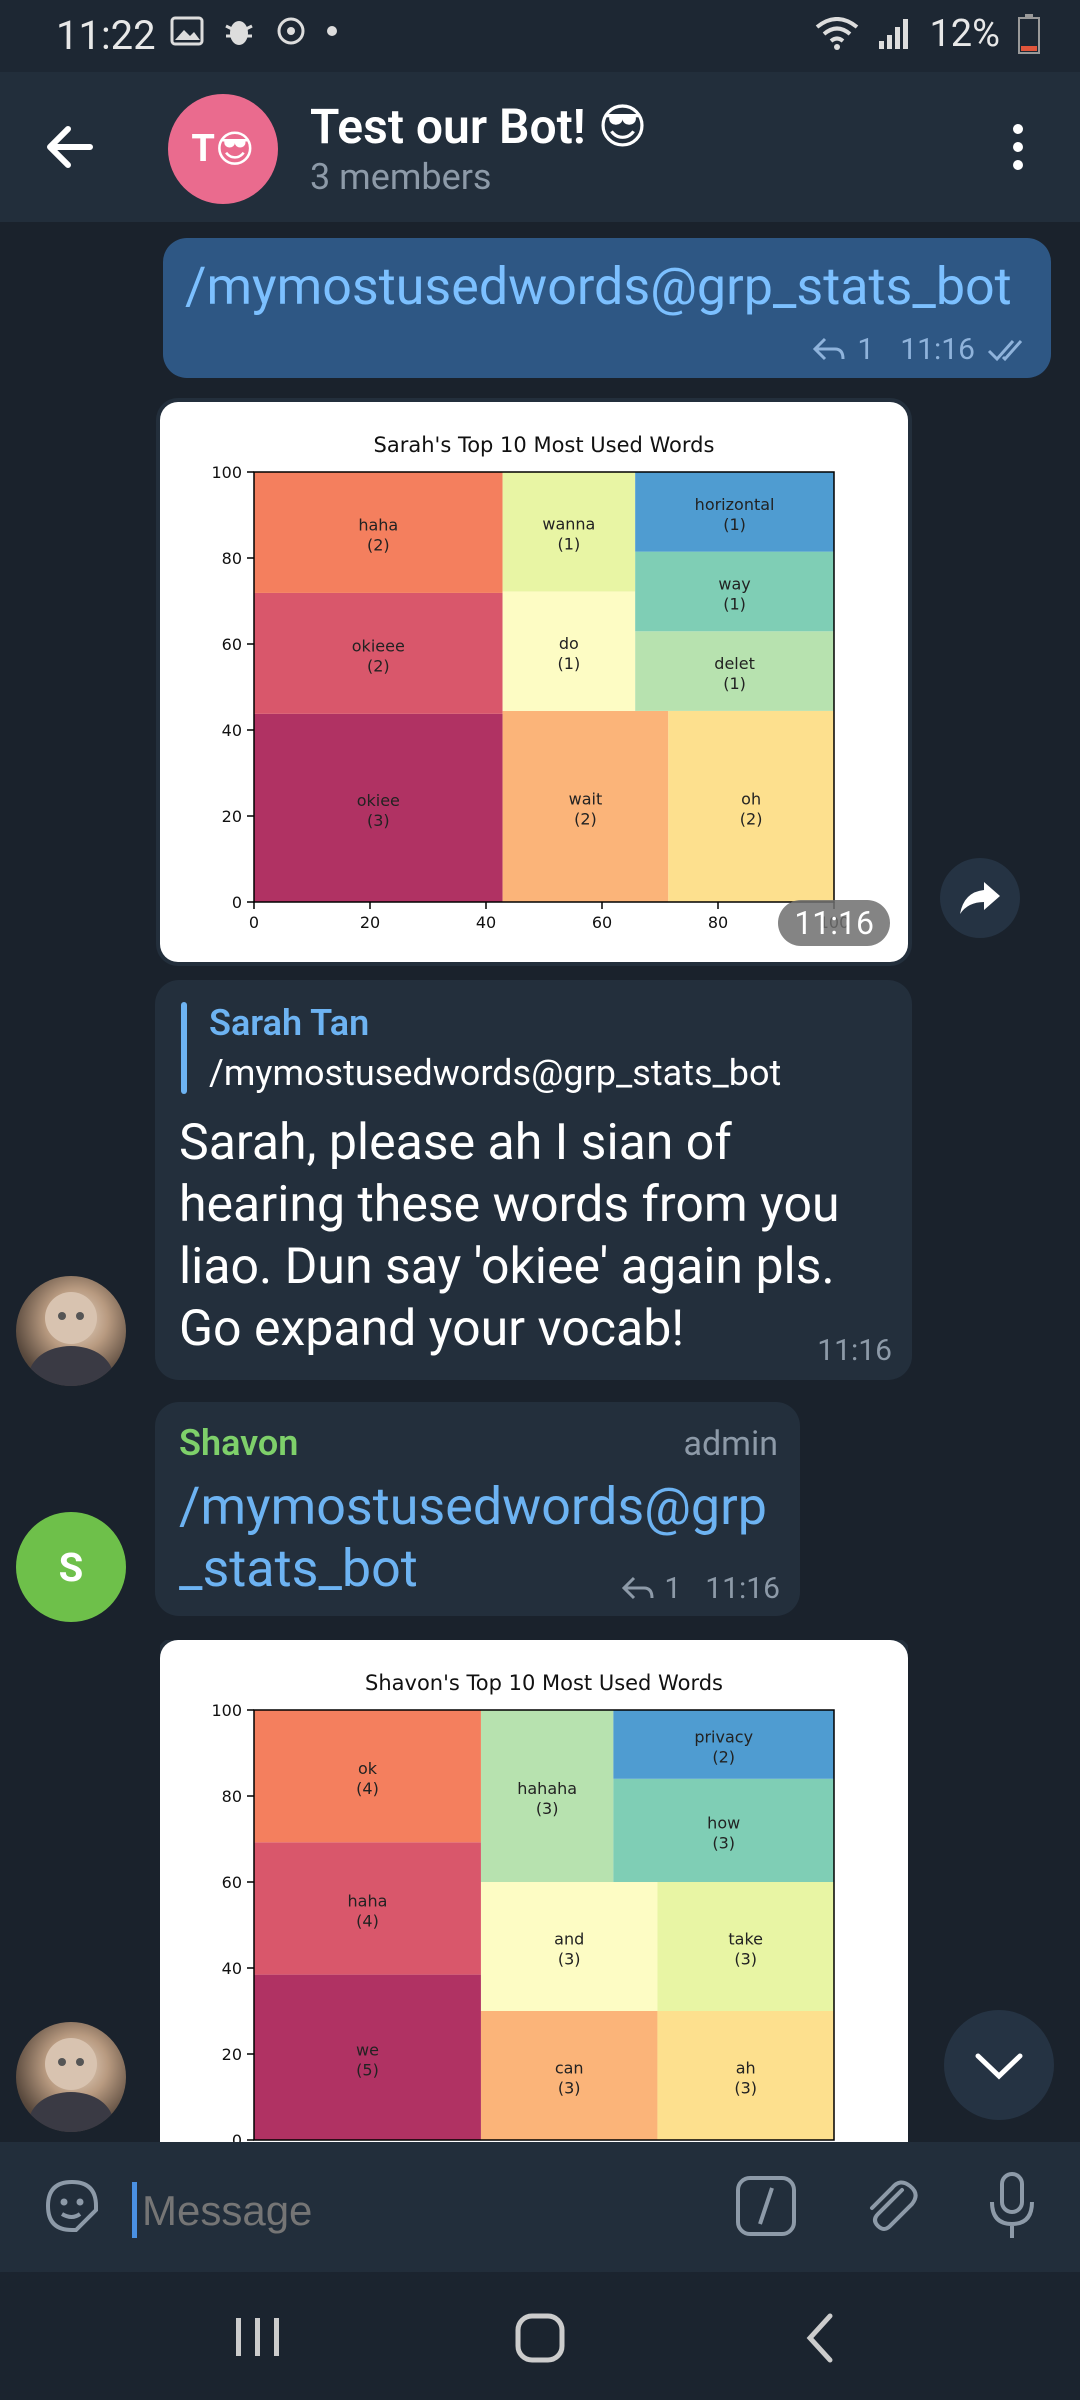 This screenshot has width=1080, height=2400. What do you see at coordinates (232, 816) in the screenshot?
I see `y-tick-label: 20` at bounding box center [232, 816].